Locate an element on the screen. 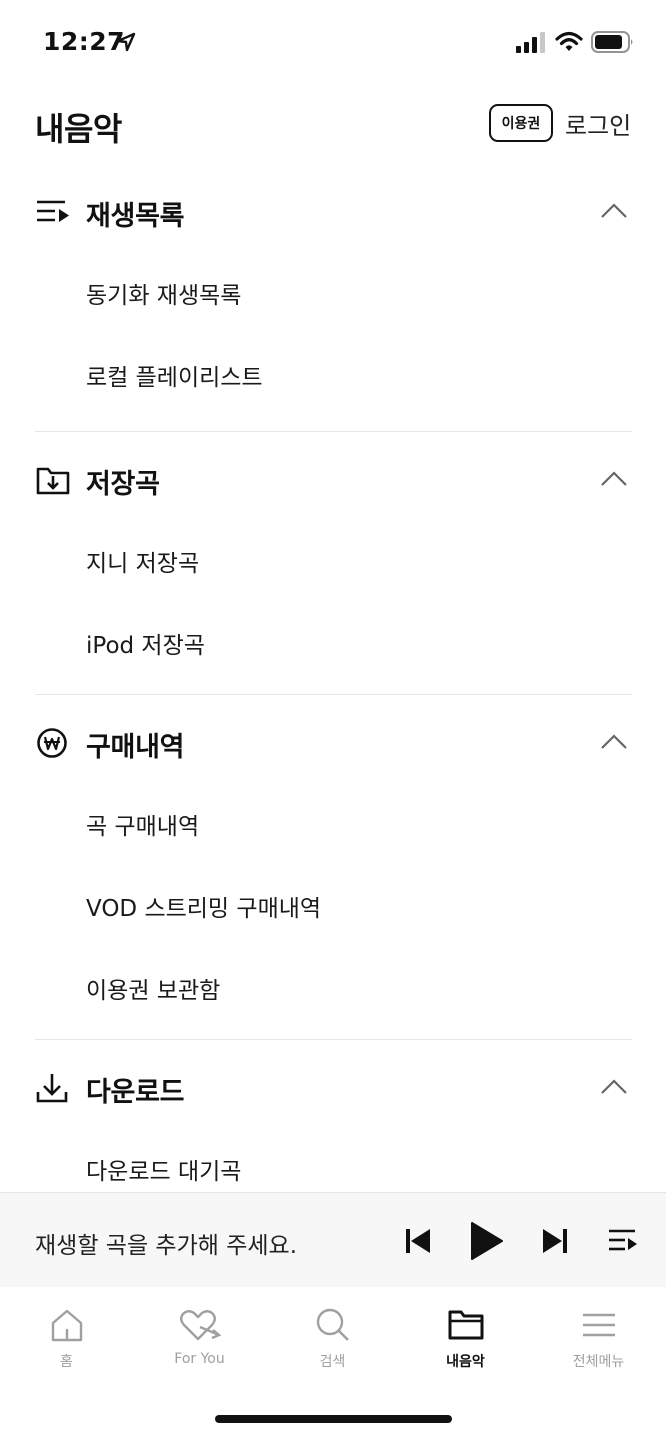  tab-bar: 홈 For You 검색 내음악 전체메뉴 is located at coordinates (333, 1363).